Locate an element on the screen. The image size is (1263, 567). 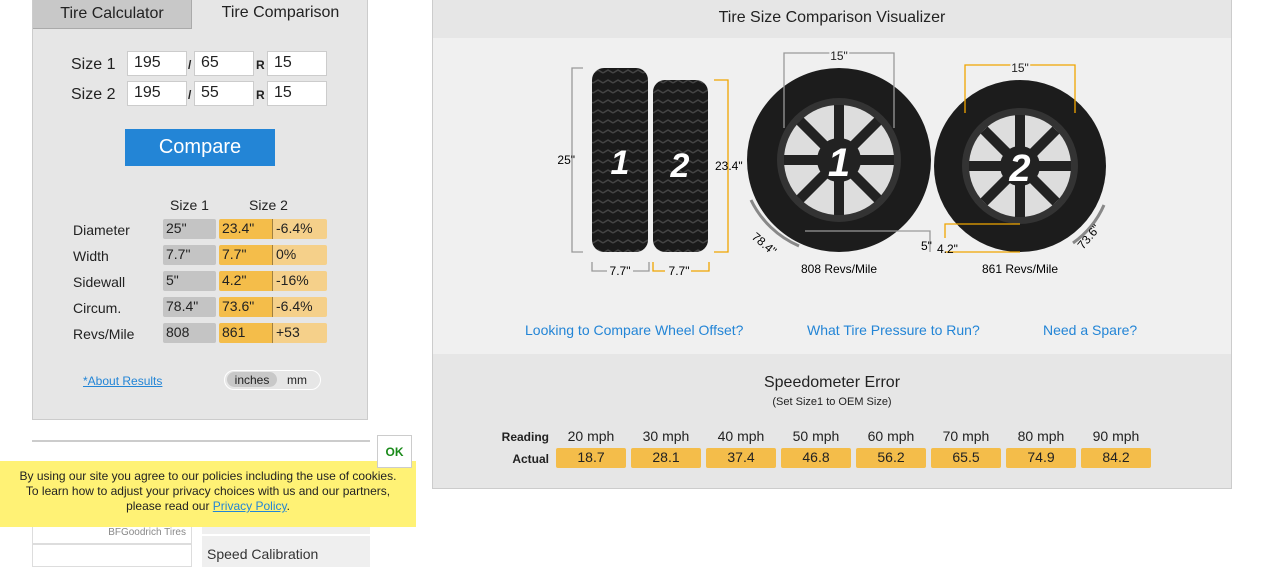
speed-reading: 70 mph is located at coordinates (966, 436).